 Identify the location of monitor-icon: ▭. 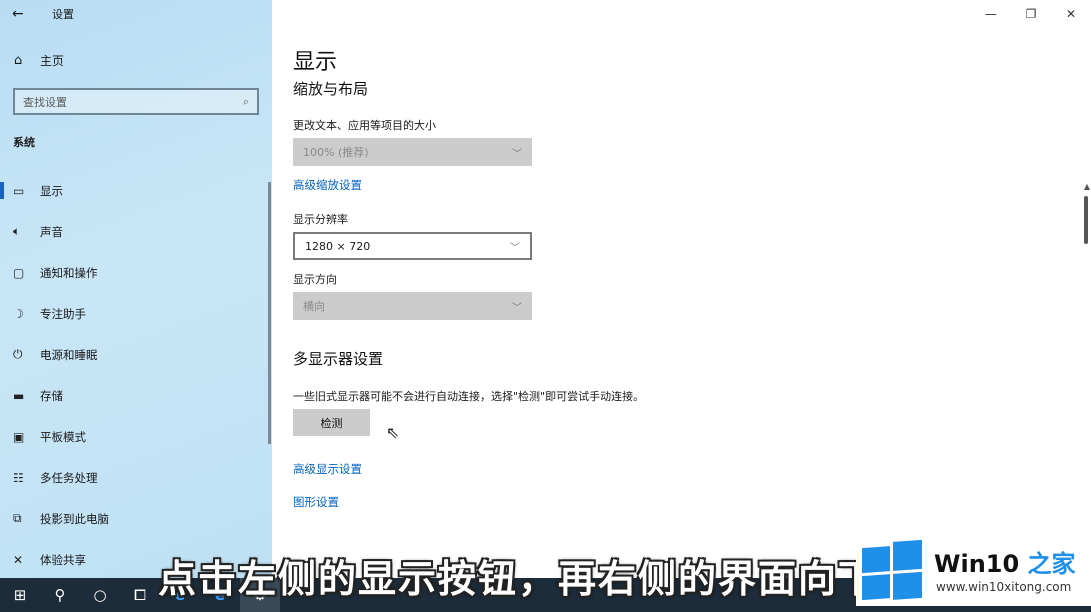
(19, 190).